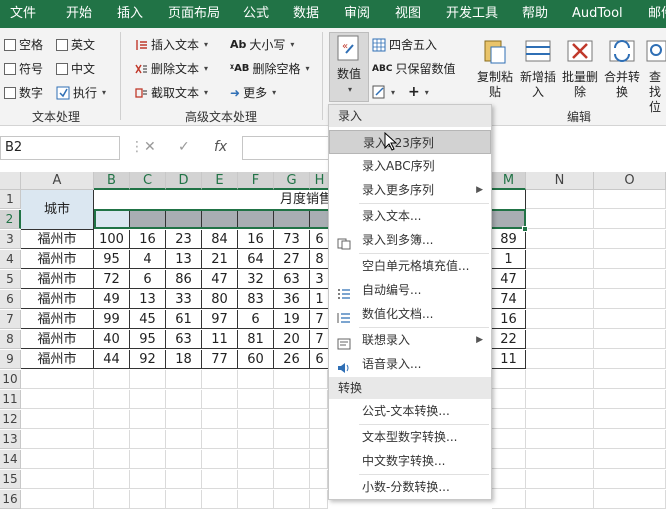  What do you see at coordinates (23, 68) in the screenshot?
I see `symbol-checkbox: 符号` at bounding box center [23, 68].